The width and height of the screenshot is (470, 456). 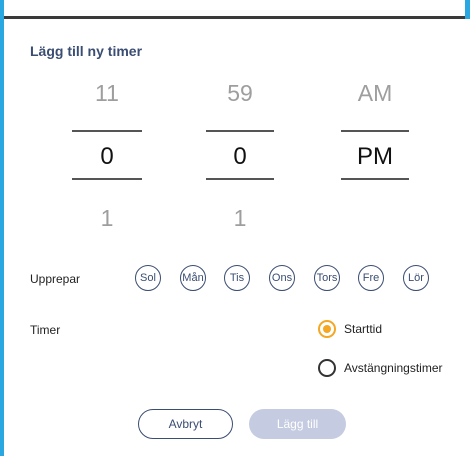 I want to click on minute-top-divider, so click(x=240, y=131).